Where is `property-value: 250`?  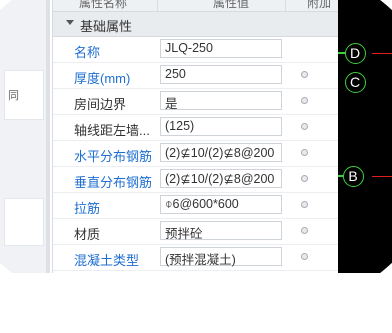 property-value: 250 is located at coordinates (175, 74).